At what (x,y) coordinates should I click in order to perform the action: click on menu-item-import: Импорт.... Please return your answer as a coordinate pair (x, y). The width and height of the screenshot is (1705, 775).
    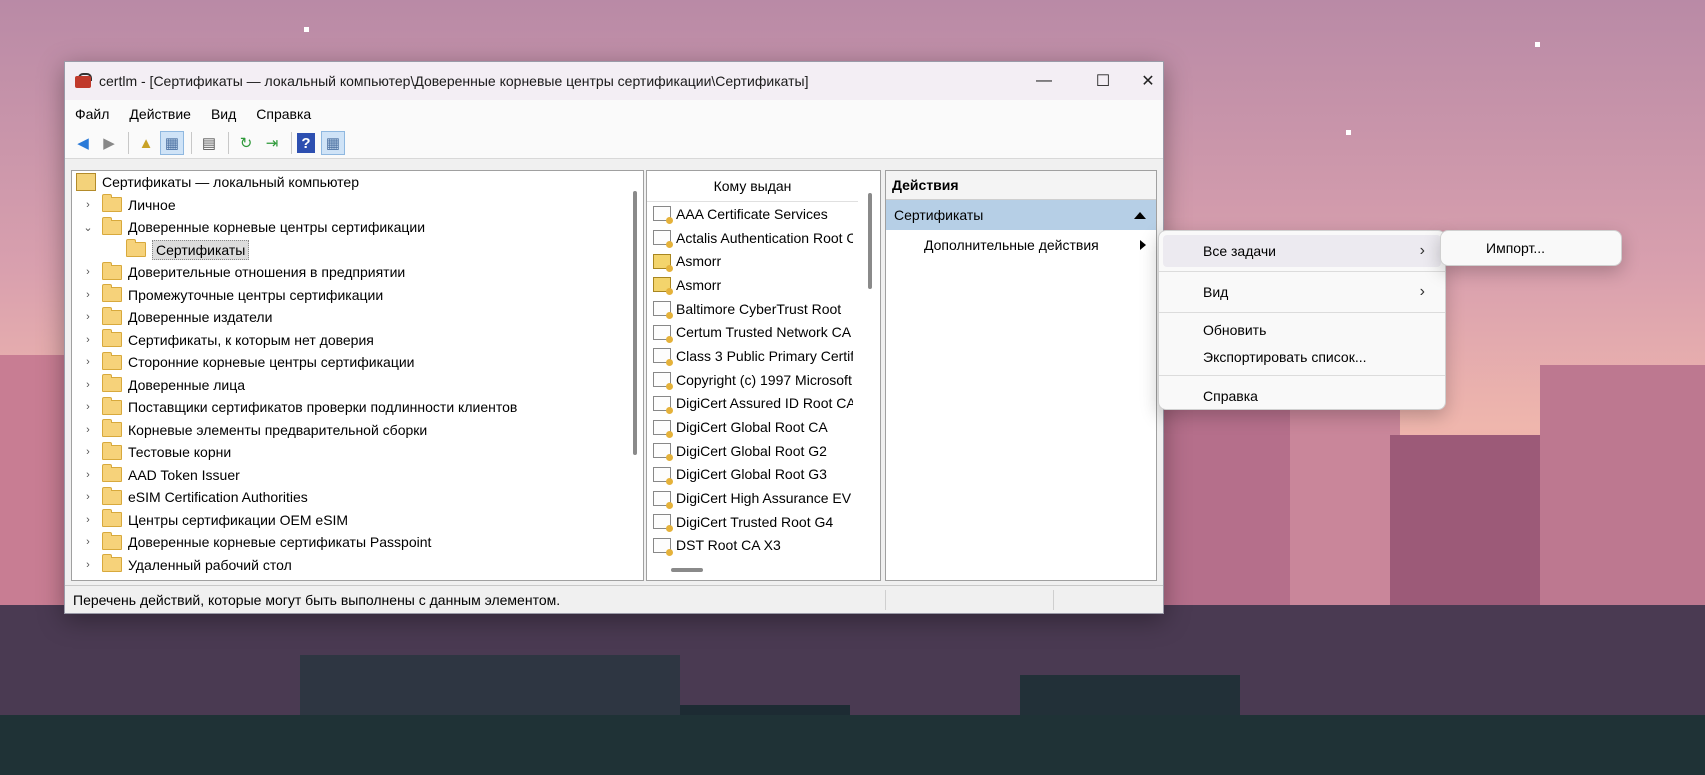
    Looking at the image, I should click on (1531, 248).